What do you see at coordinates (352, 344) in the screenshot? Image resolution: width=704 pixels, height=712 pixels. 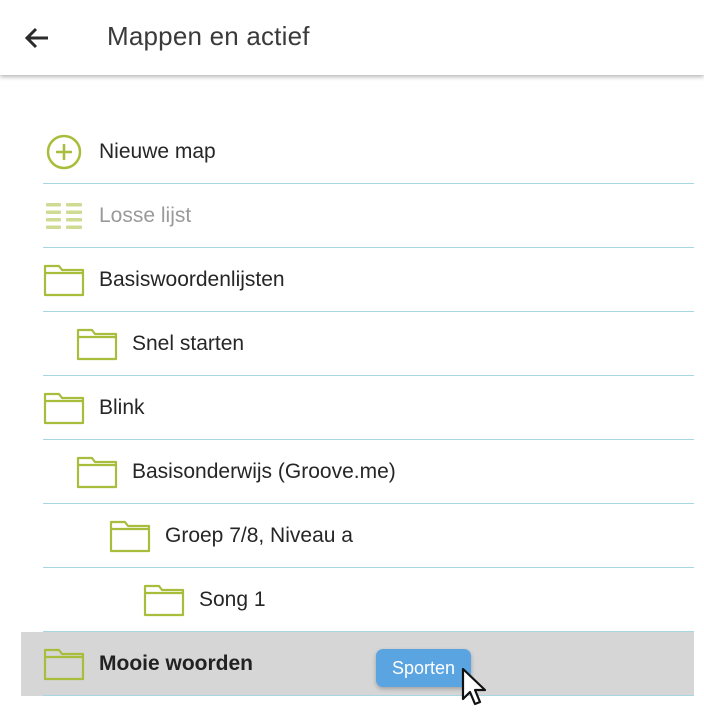 I see `folder-item: Snel starten` at bounding box center [352, 344].